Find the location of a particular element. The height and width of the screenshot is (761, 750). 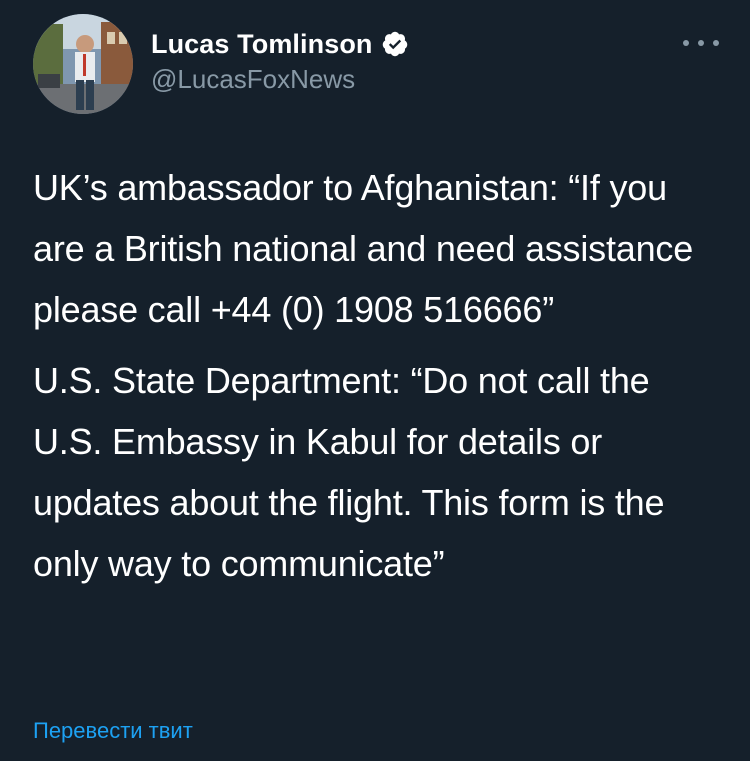

avatar is located at coordinates (83, 64).